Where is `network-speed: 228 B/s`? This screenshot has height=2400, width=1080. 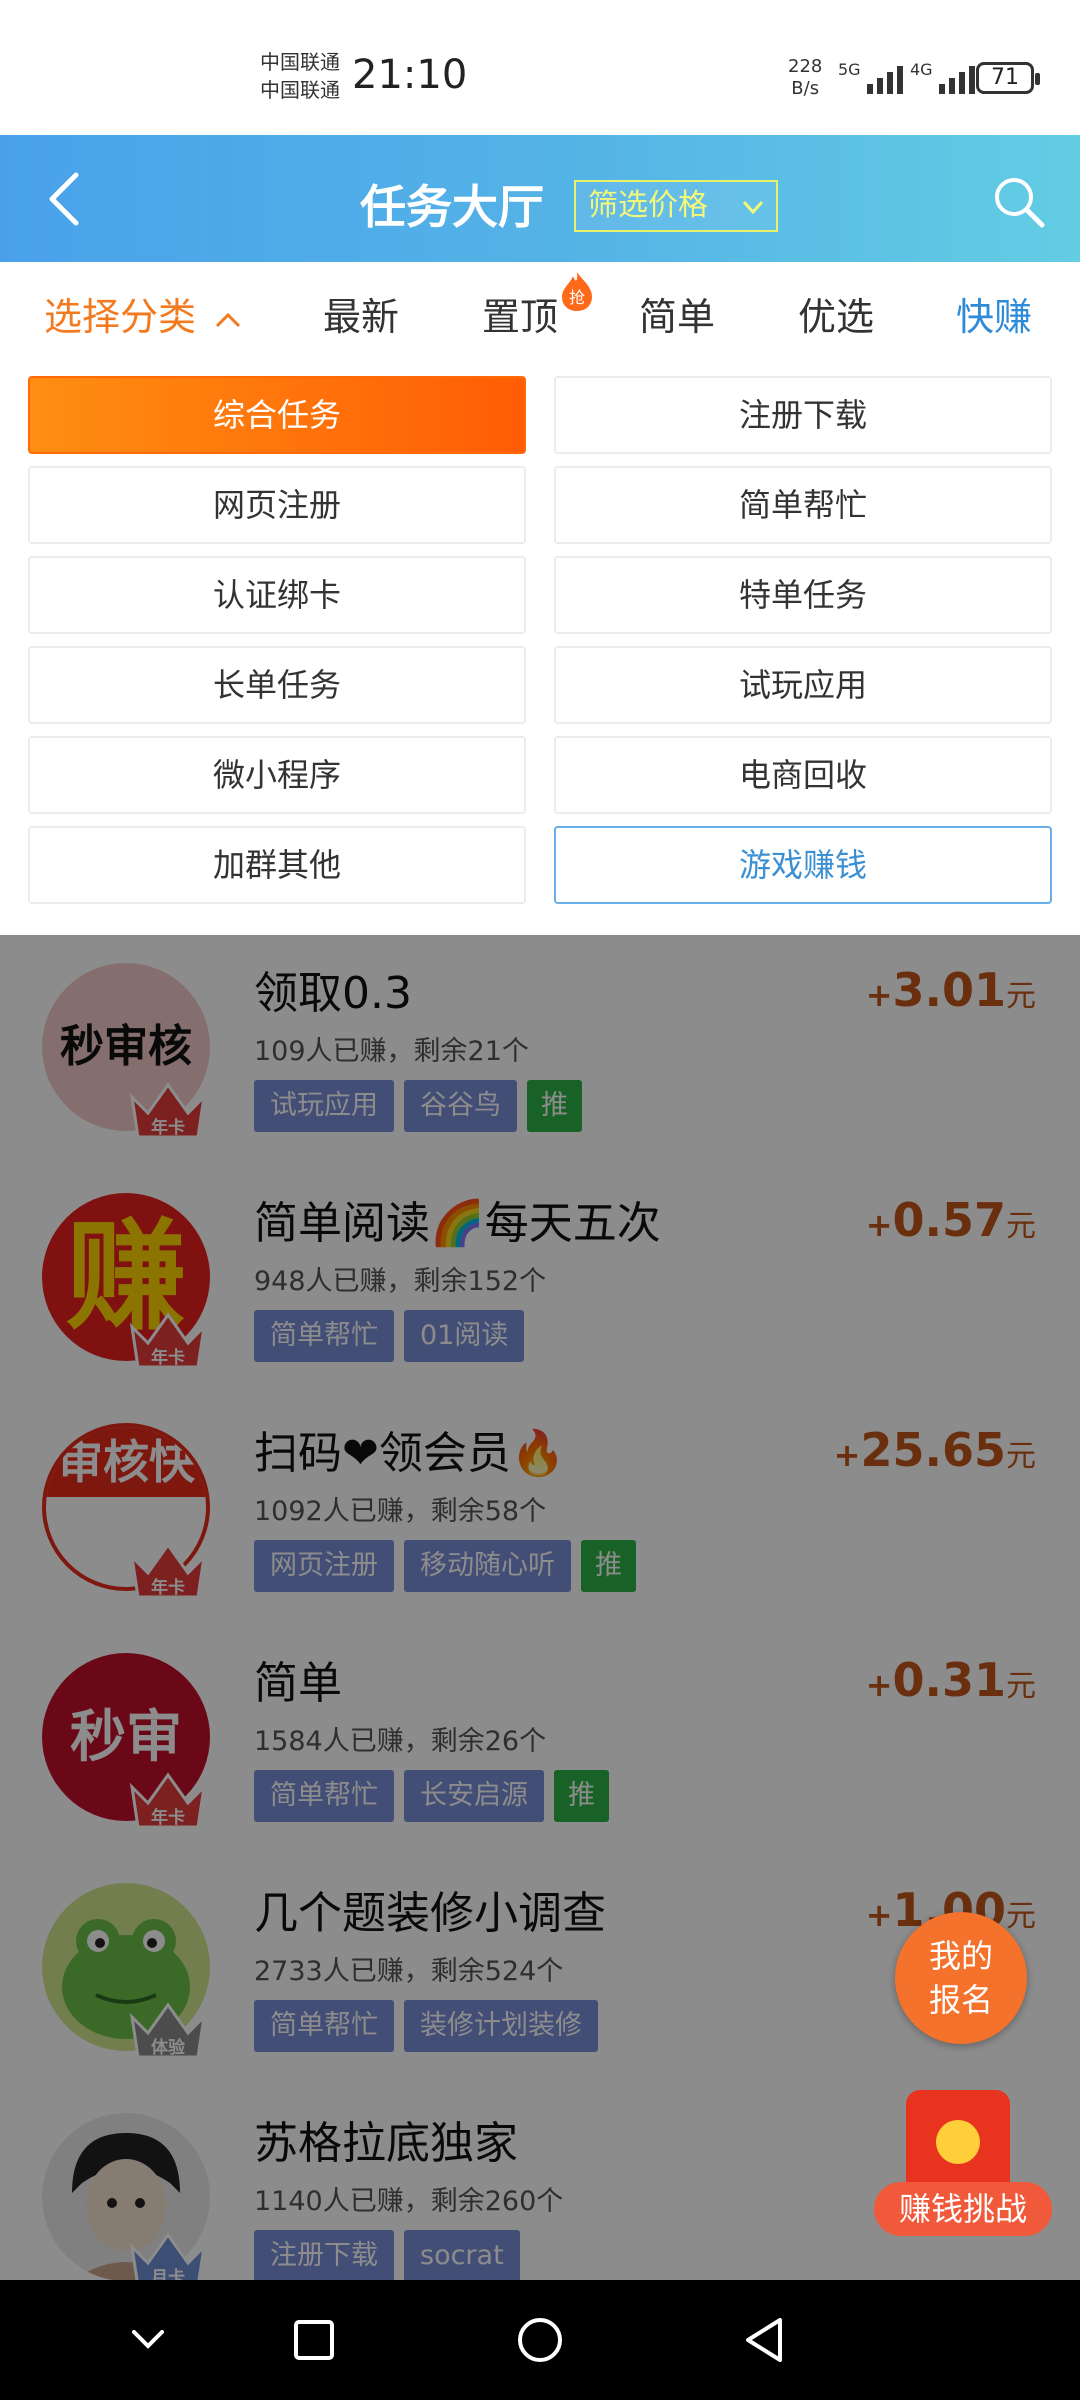
network-speed: 228 B/s is located at coordinates (805, 78).